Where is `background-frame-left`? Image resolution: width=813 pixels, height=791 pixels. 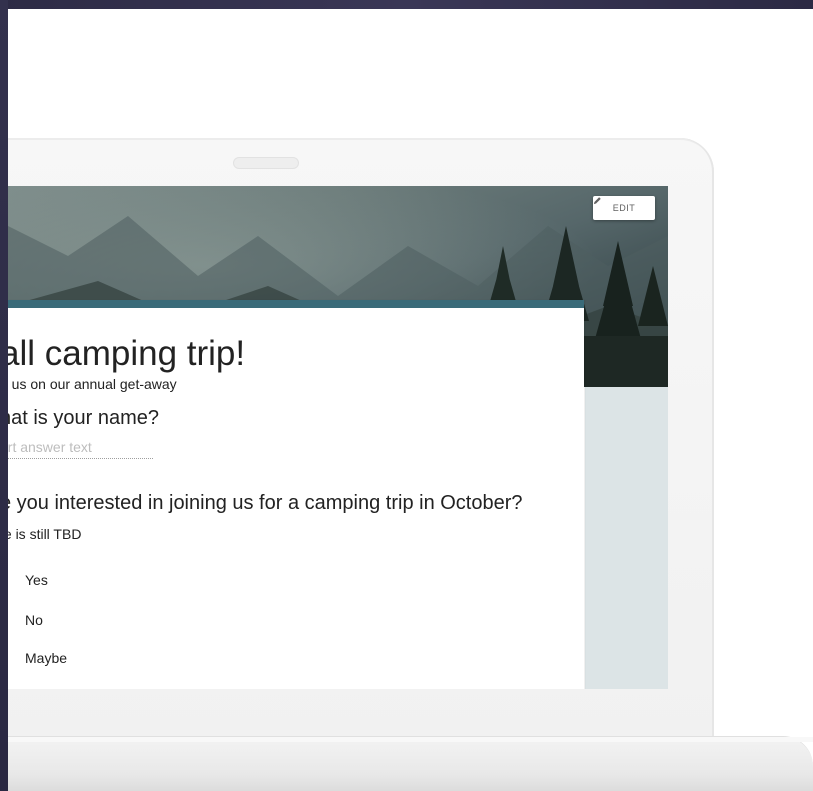 background-frame-left is located at coordinates (4, 395).